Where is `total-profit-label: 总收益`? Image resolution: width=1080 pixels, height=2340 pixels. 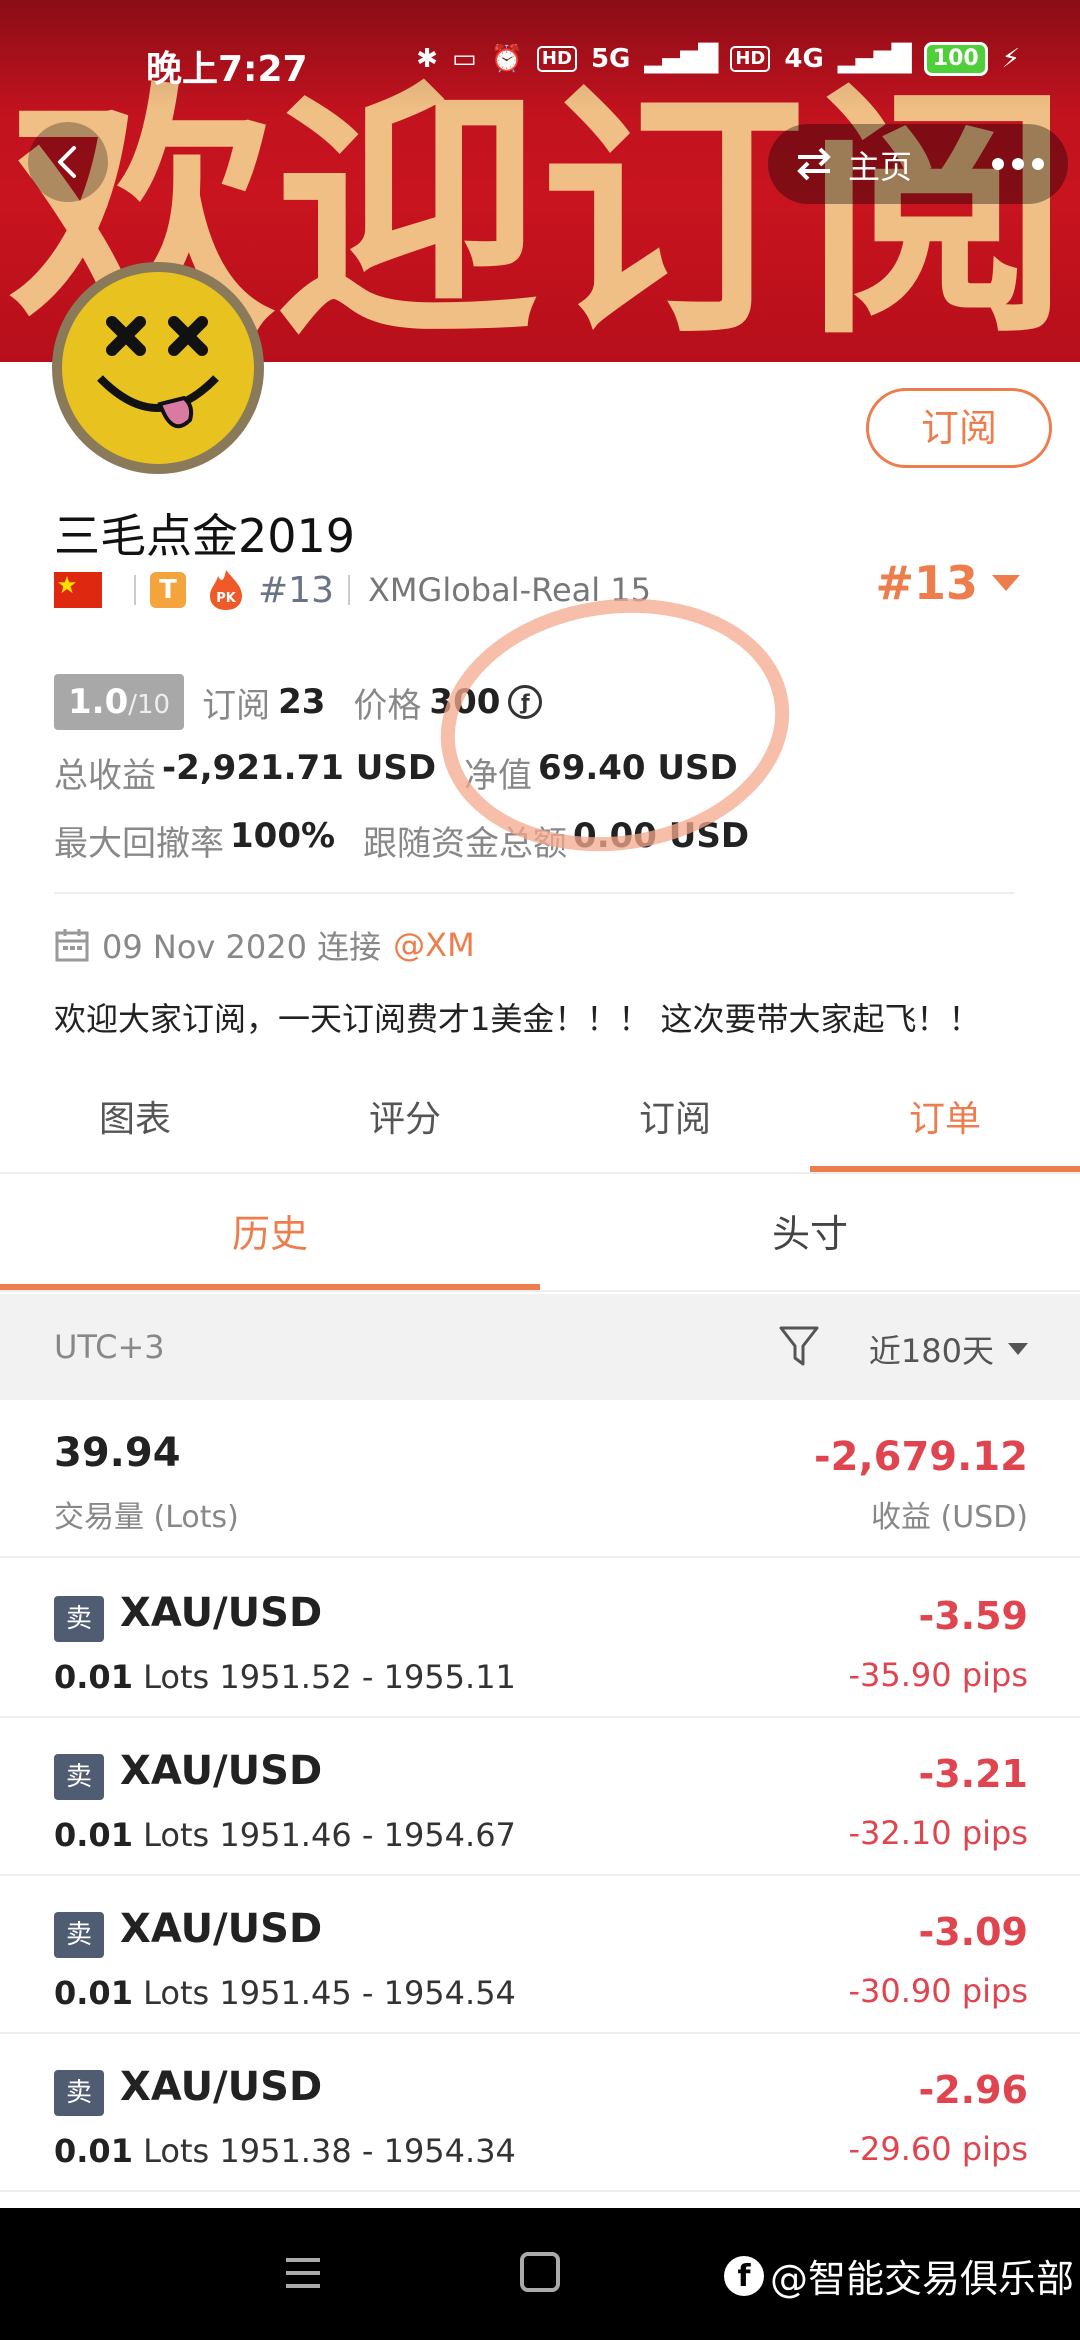 total-profit-label: 总收益 is located at coordinates (105, 776).